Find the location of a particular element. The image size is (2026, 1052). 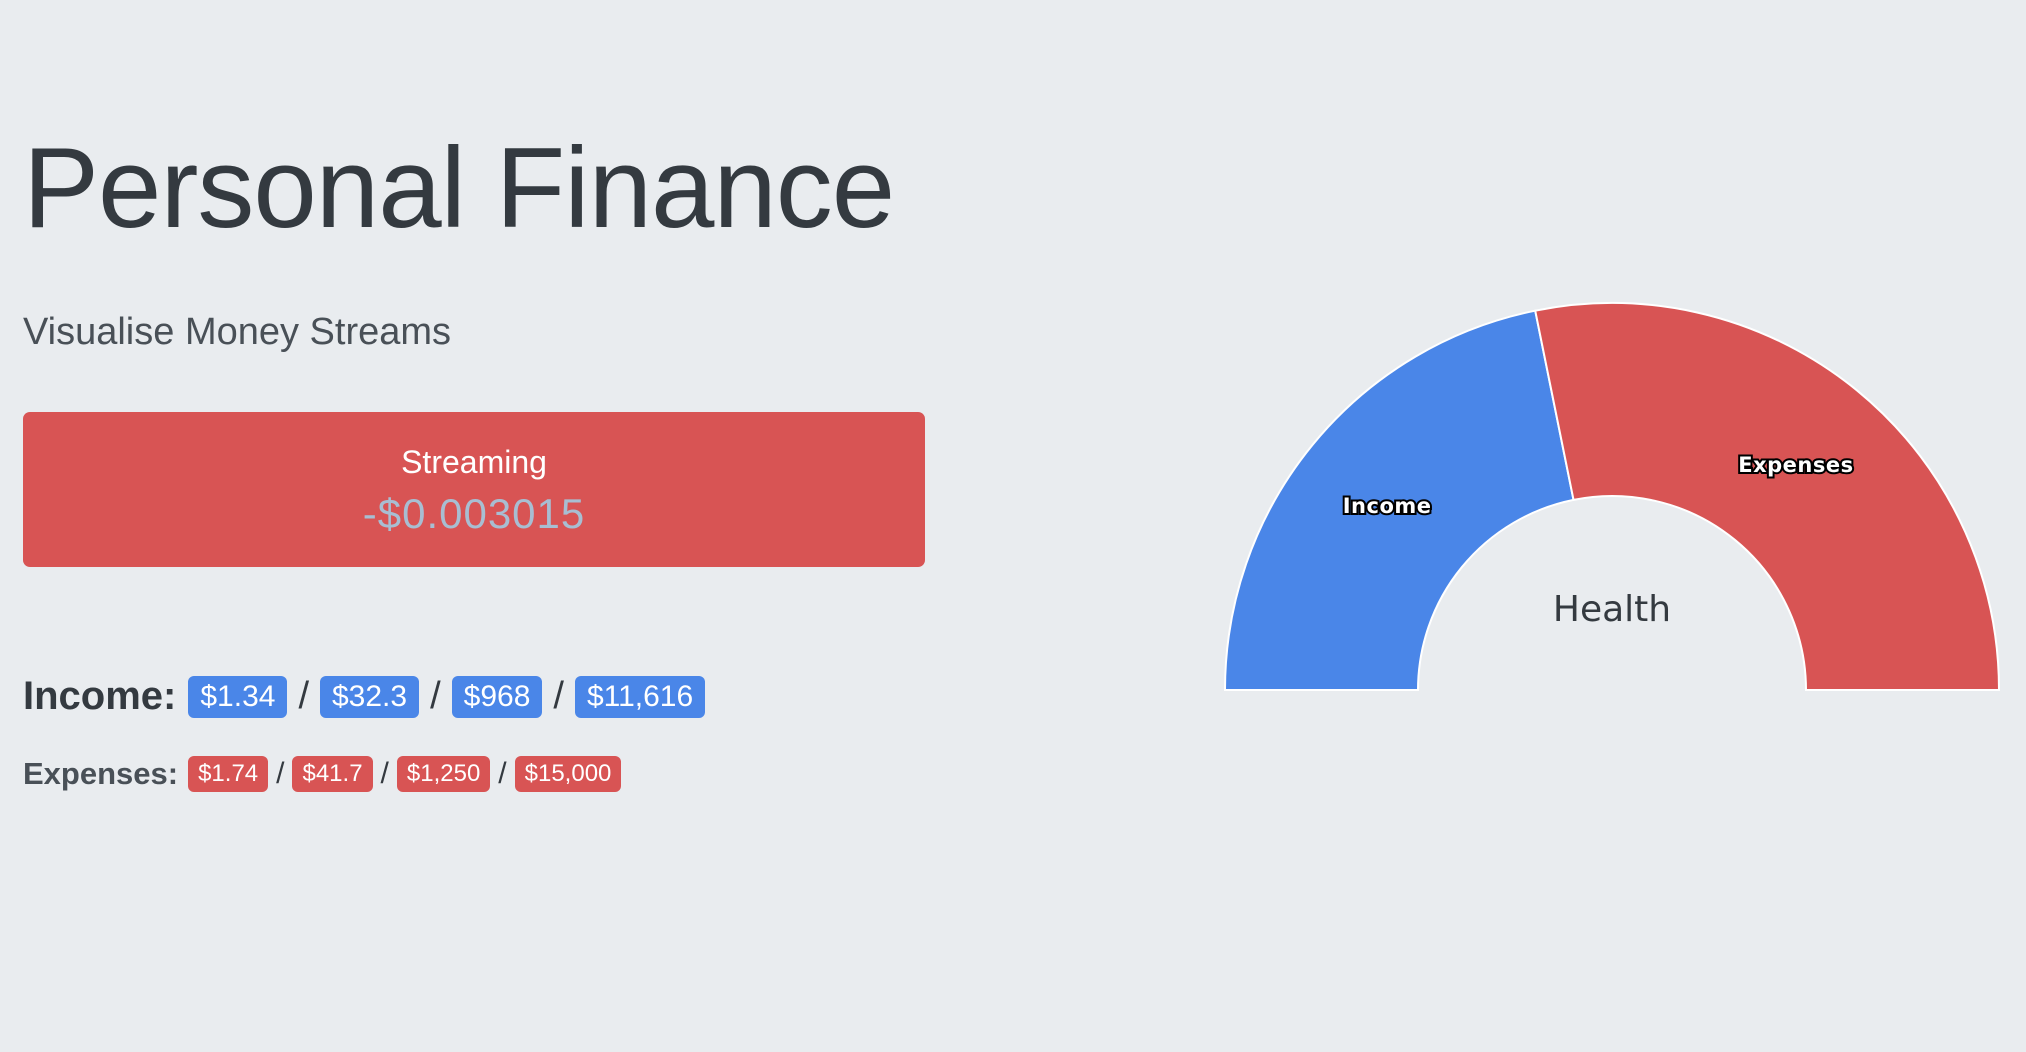

income-rate-badge: $11,616 is located at coordinates (640, 696).